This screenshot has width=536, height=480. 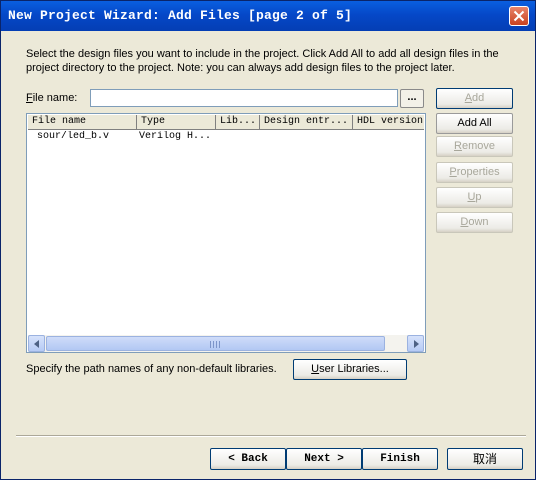 What do you see at coordinates (453, 172) in the screenshot?
I see `properties-button-hotkey: P` at bounding box center [453, 172].